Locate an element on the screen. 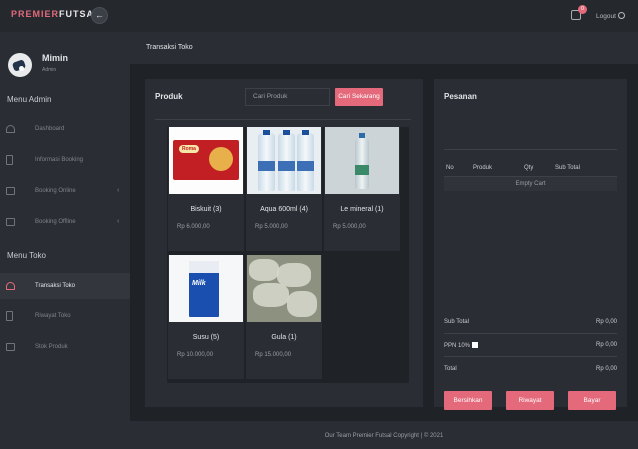 This screenshot has width=638, height=449. menu-toko-title: Menu Toko is located at coordinates (26, 255).